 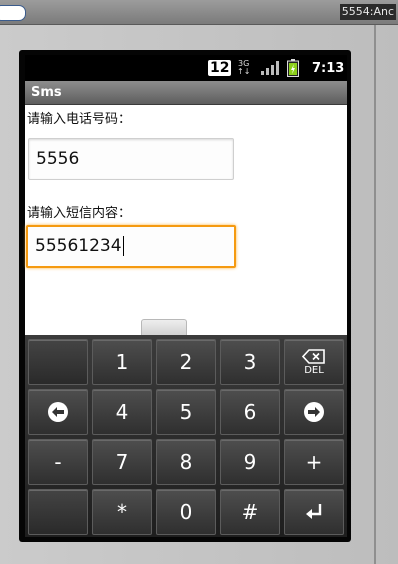 I want to click on send-button, so click(x=164, y=327).